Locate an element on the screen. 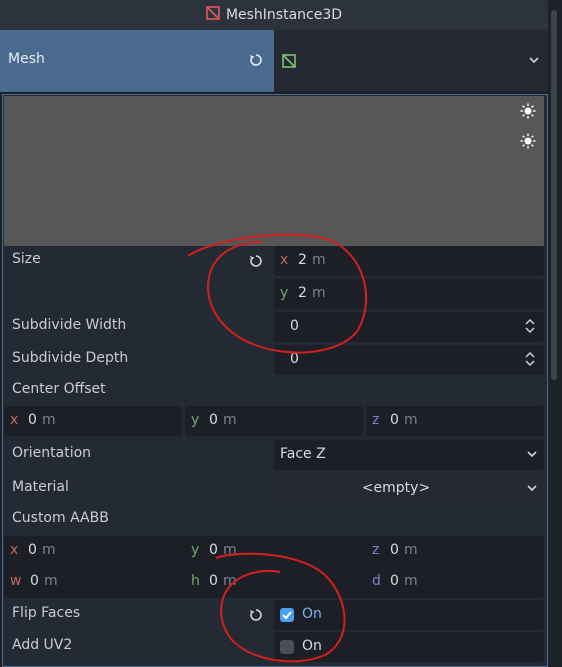 The height and width of the screenshot is (667, 562). subdivide-depth-label: Subdivide Depth is located at coordinates (70, 358).